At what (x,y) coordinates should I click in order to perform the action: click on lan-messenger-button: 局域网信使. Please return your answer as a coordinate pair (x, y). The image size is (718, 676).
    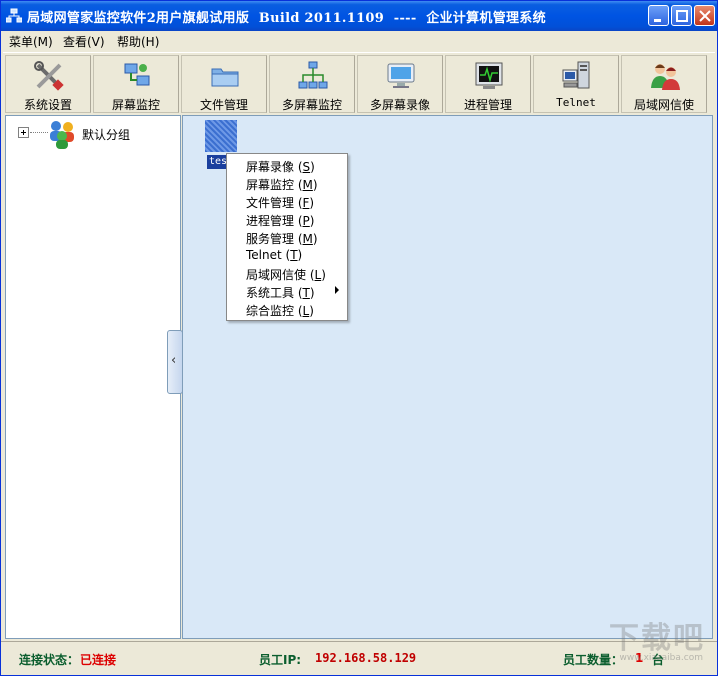
    Looking at the image, I should click on (664, 84).